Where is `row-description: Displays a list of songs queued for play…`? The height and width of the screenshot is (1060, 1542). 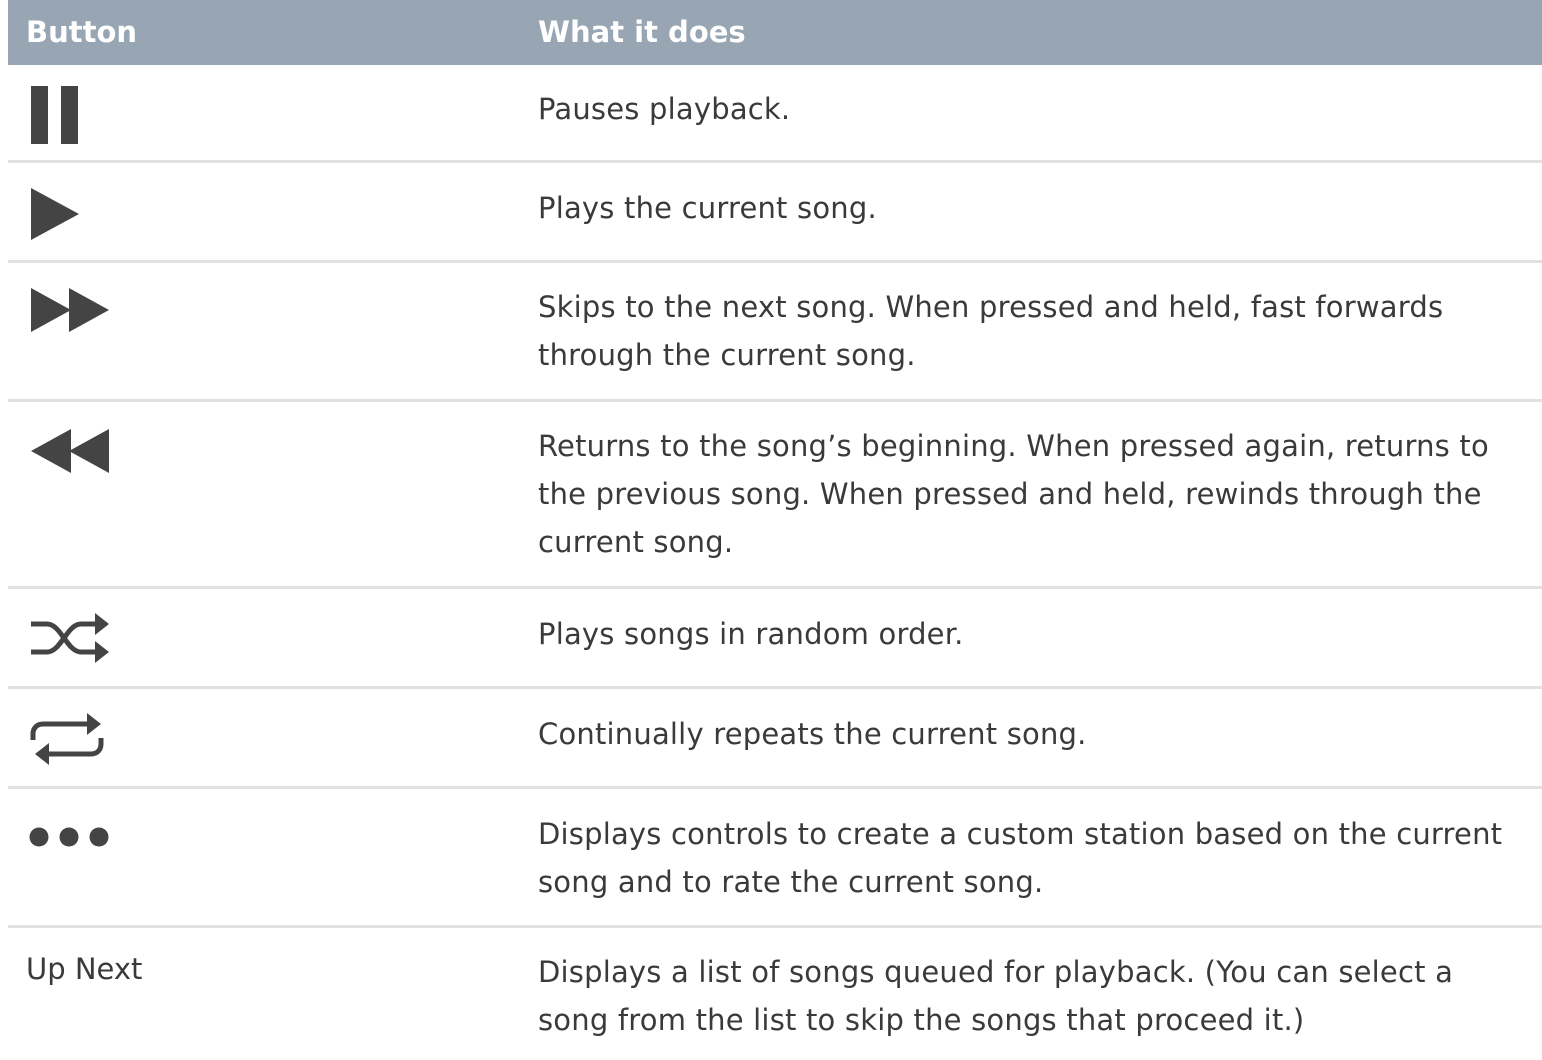 row-description: Displays a list of songs queued for play… is located at coordinates (996, 996).